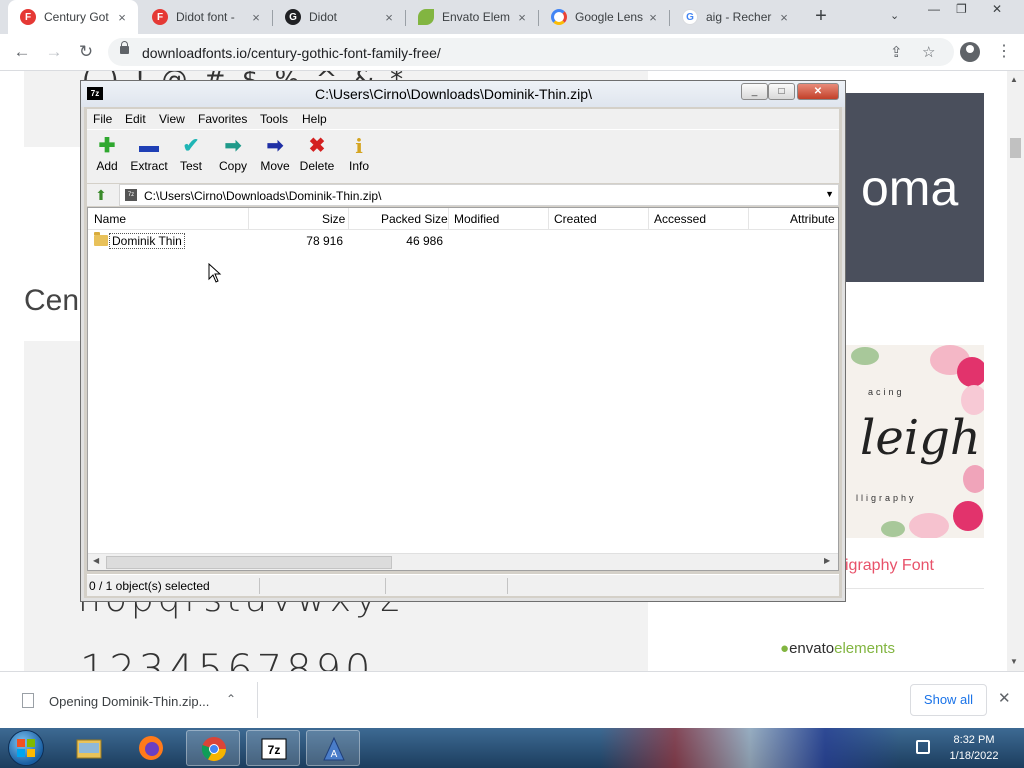 The height and width of the screenshot is (768, 1024). I want to click on new-tab-button: +, so click(821, 17).